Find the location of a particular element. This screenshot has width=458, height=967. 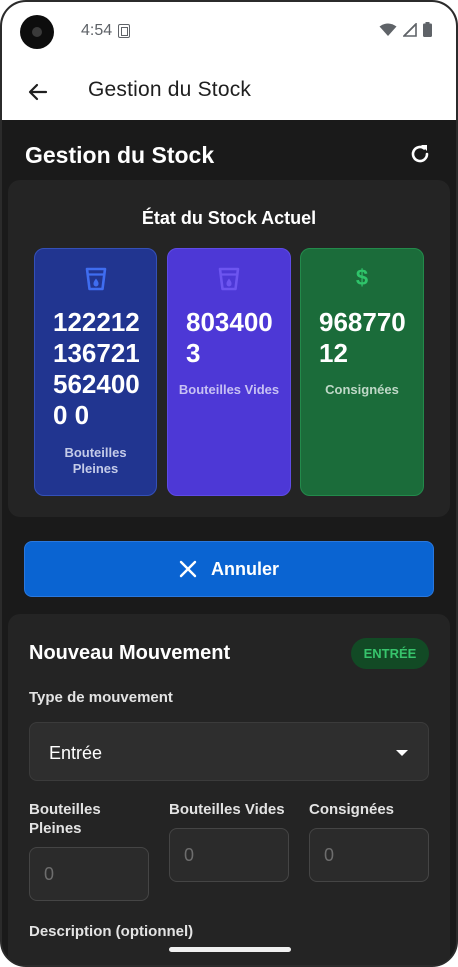

home-indicator is located at coordinates (230, 949).